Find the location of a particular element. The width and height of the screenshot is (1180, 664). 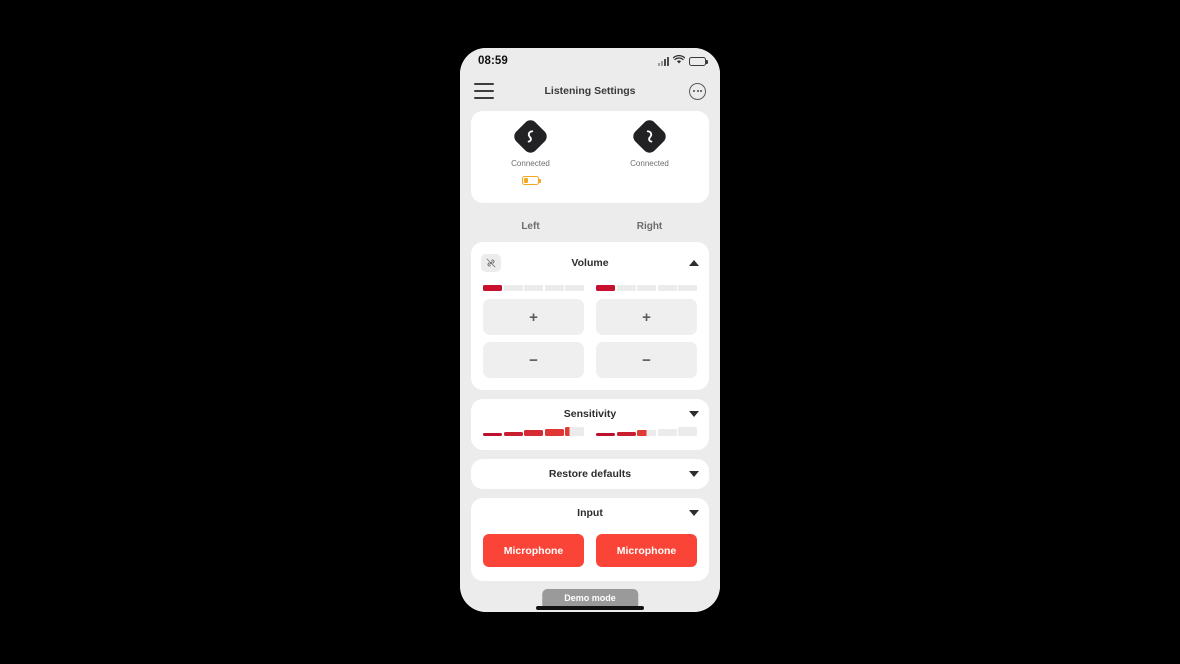

page-title: Listening Settings is located at coordinates (590, 91).